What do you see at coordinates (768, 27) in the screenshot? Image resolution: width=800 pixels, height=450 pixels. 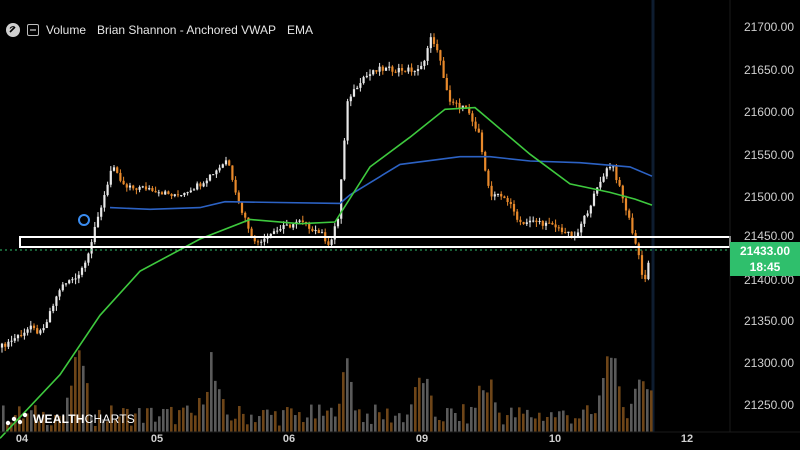 I see `price-tick: 21700.00` at bounding box center [768, 27].